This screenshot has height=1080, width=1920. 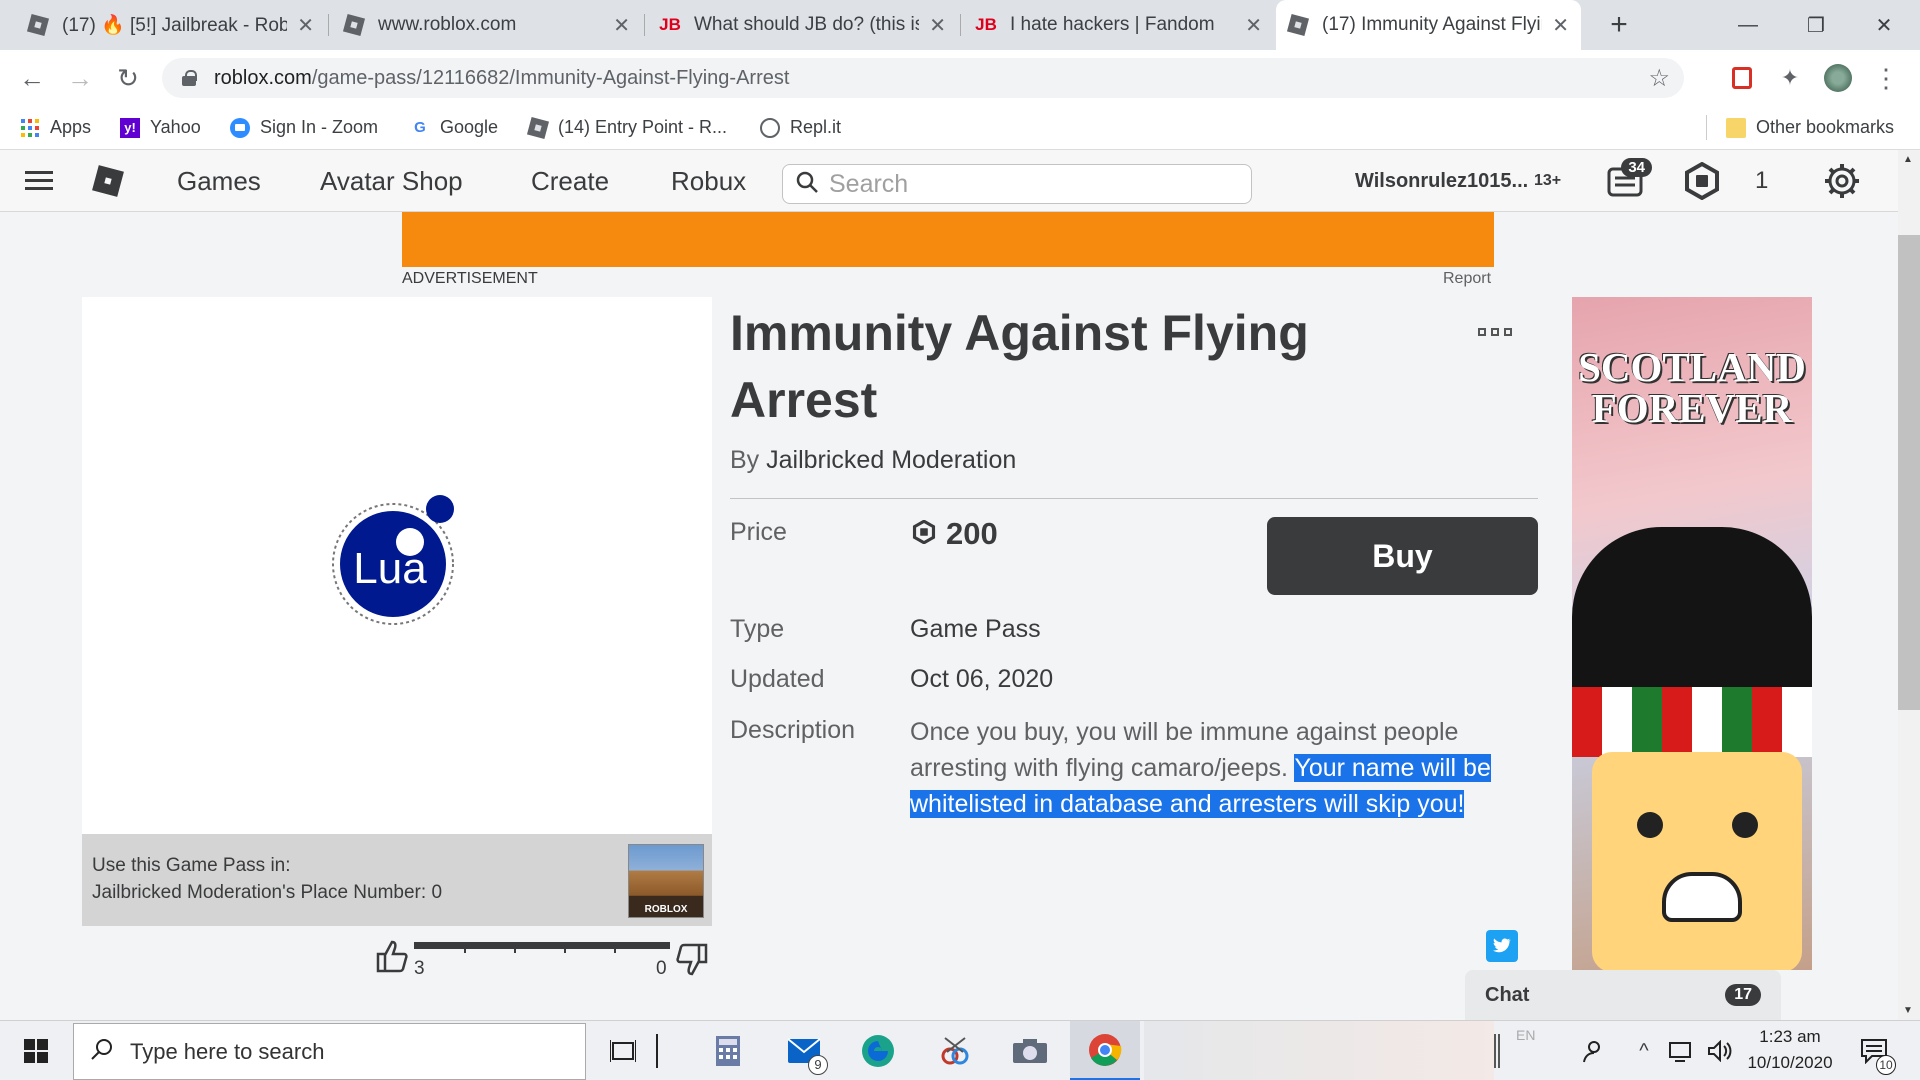 What do you see at coordinates (128, 78) in the screenshot?
I see `reload-icon: ↻` at bounding box center [128, 78].